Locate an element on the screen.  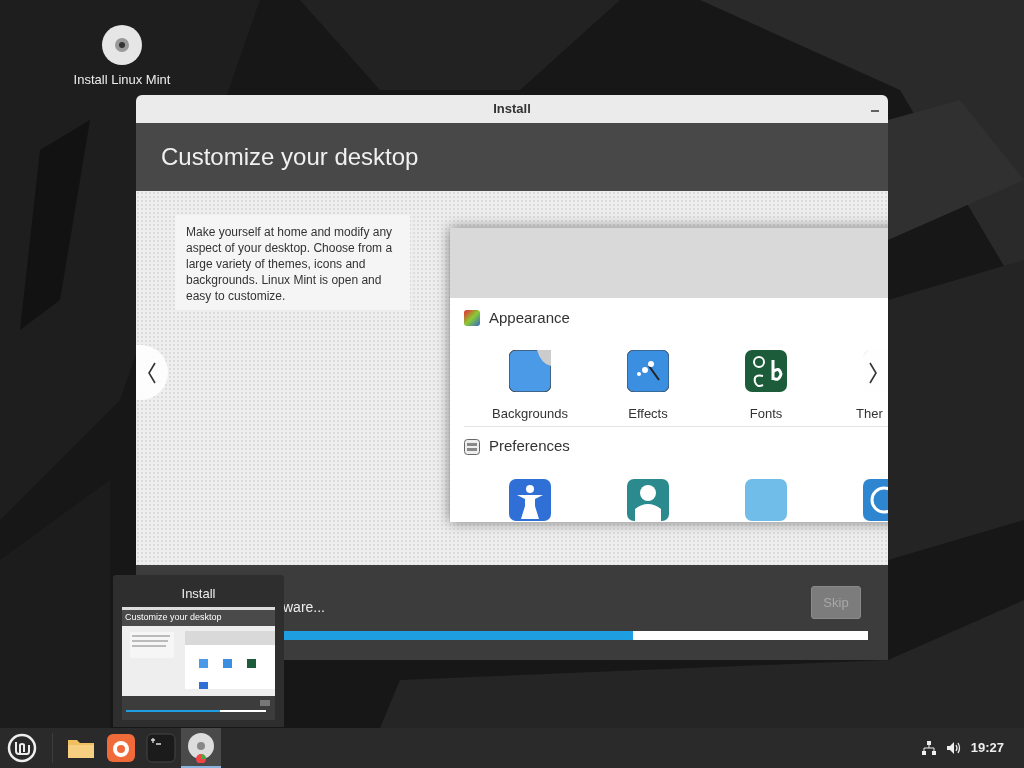
toggle-icon is located at coordinates (472, 446).